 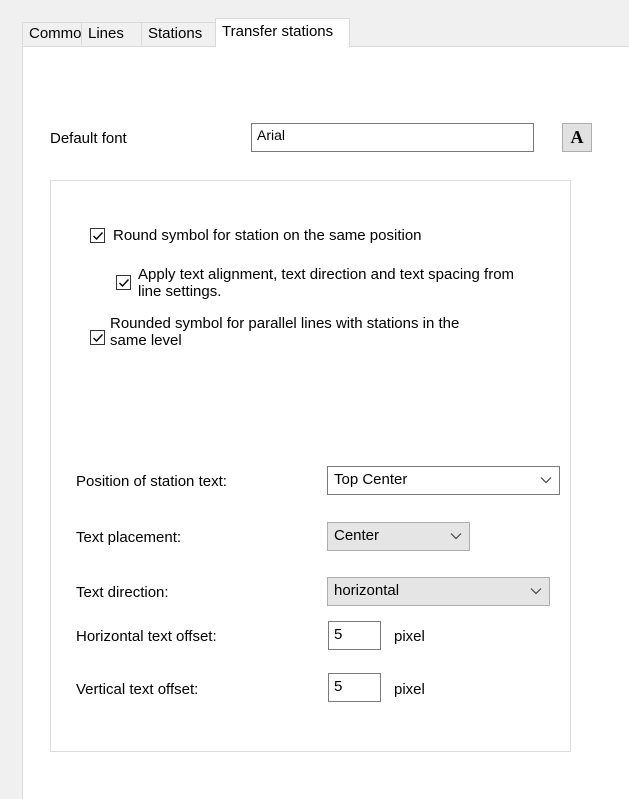 What do you see at coordinates (146, 340) in the screenshot?
I see `rounded-parallel-label-line2: same level` at bounding box center [146, 340].